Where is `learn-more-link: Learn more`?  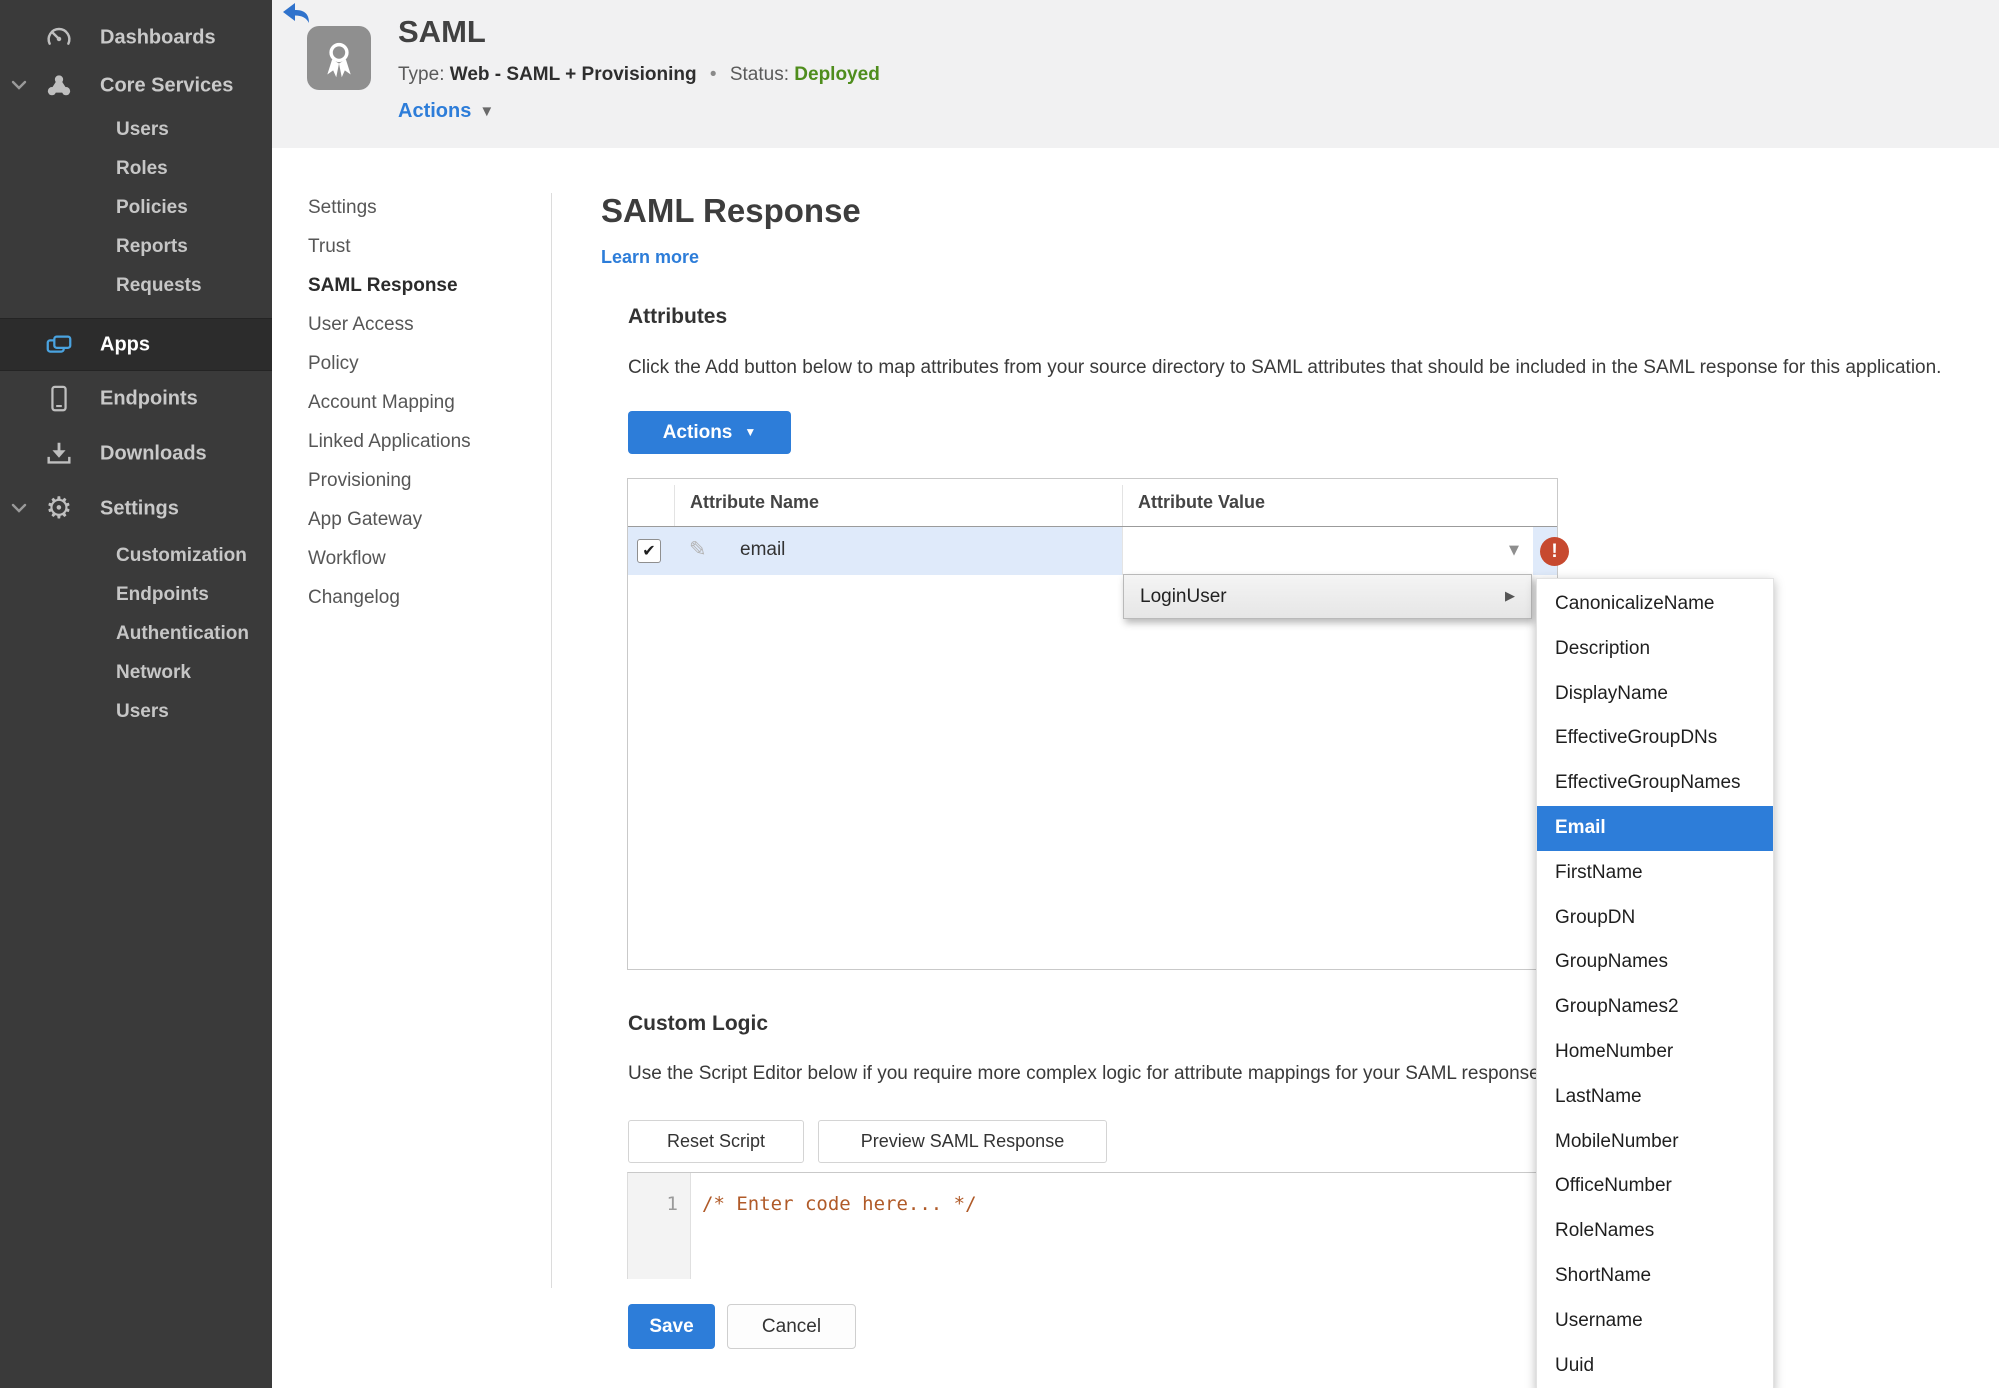
learn-more-link: Learn more is located at coordinates (650, 257).